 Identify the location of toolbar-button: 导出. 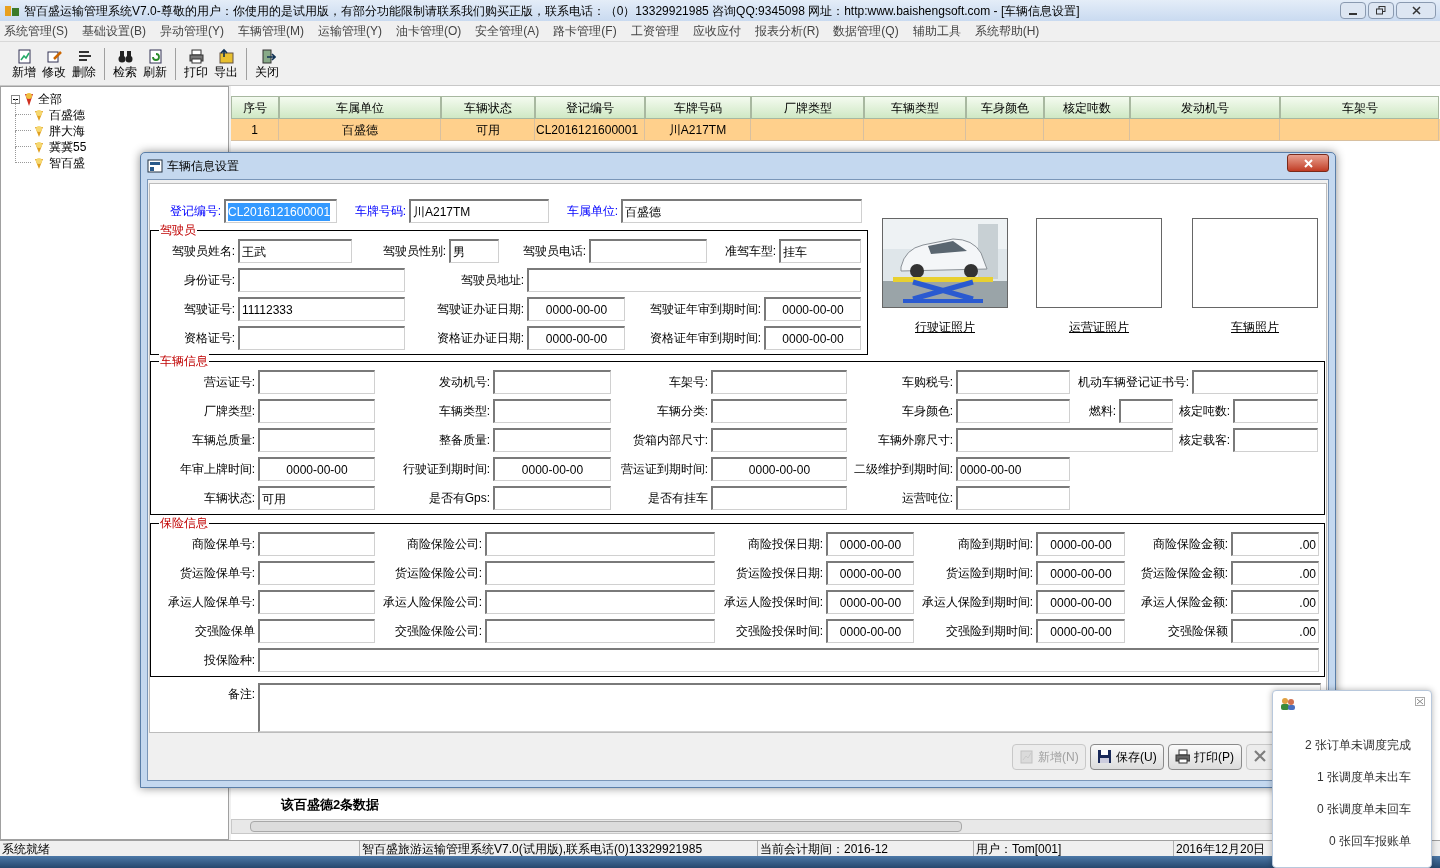
(226, 63).